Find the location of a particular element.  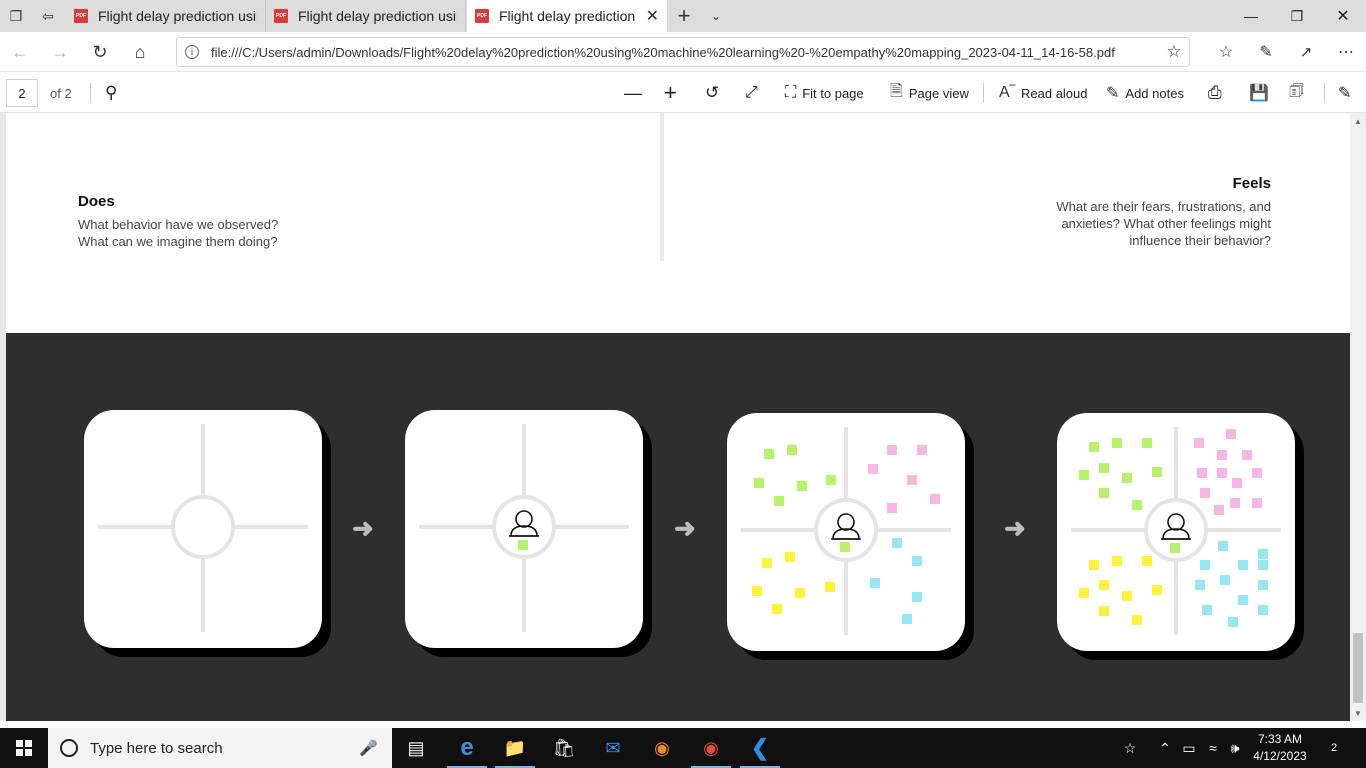

chrome-icon: ◉ is located at coordinates (711, 748).